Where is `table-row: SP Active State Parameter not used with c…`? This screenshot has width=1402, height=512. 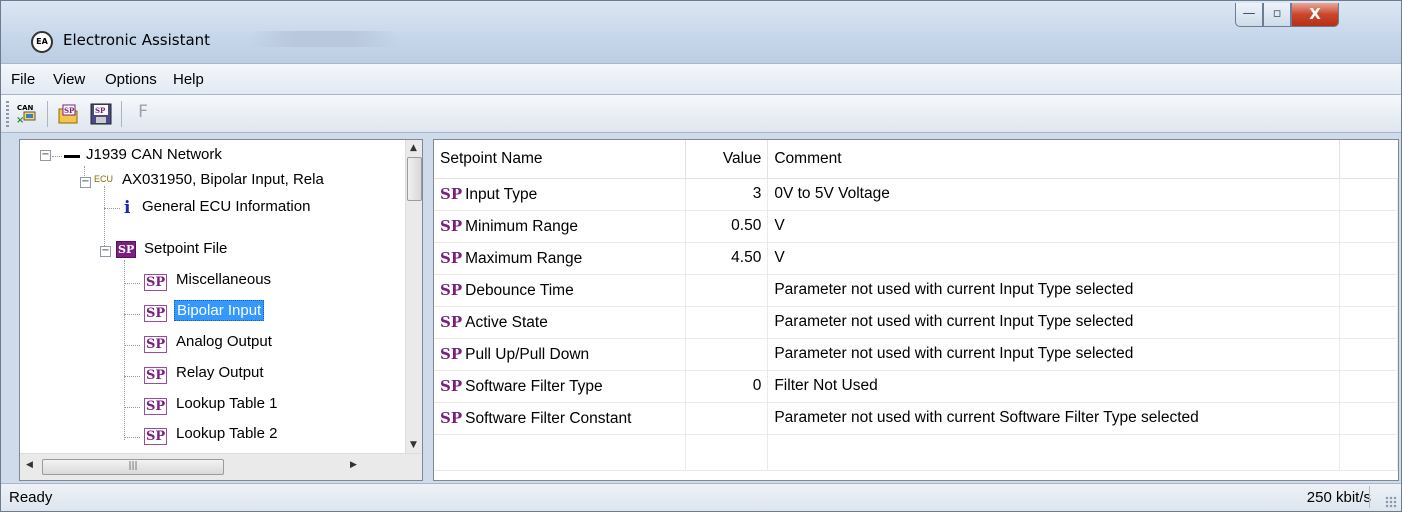 table-row: SP Active State Parameter not used with c… is located at coordinates (916, 322).